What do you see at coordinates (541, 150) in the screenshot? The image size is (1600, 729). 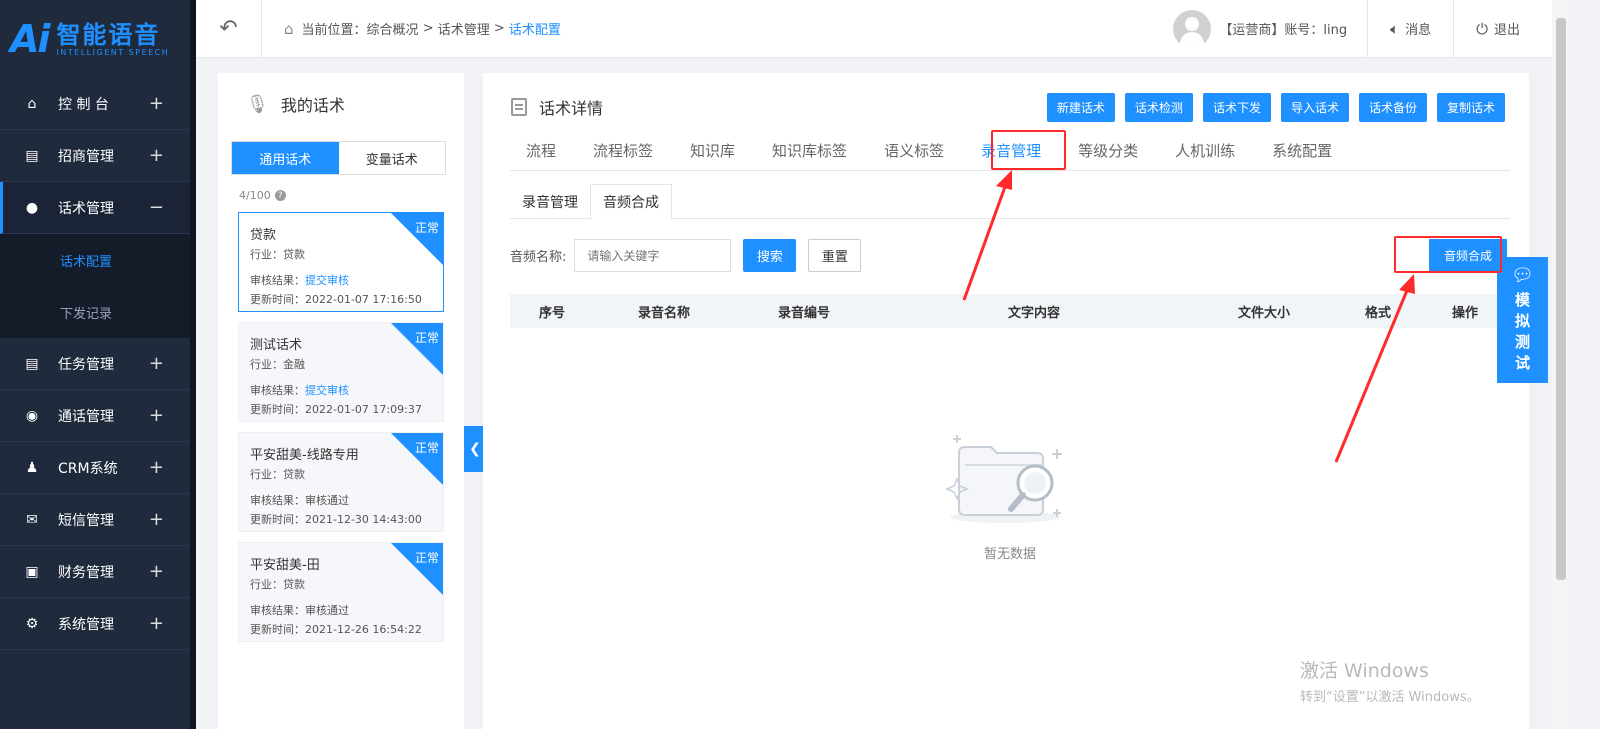 I see `tab-0: 流程` at bounding box center [541, 150].